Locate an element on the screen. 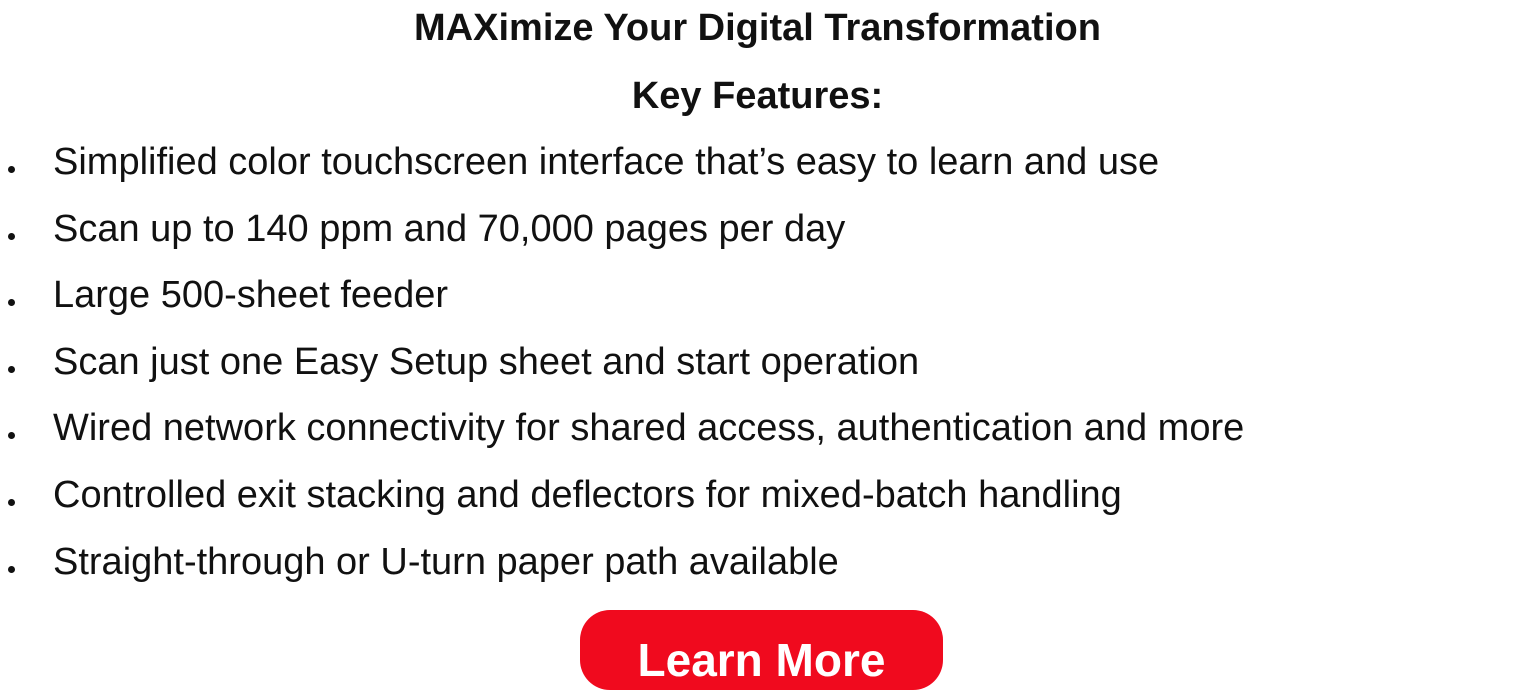 The width and height of the screenshot is (1533, 690). feature-text: Large 500-sheet feeder is located at coordinates (251, 295).